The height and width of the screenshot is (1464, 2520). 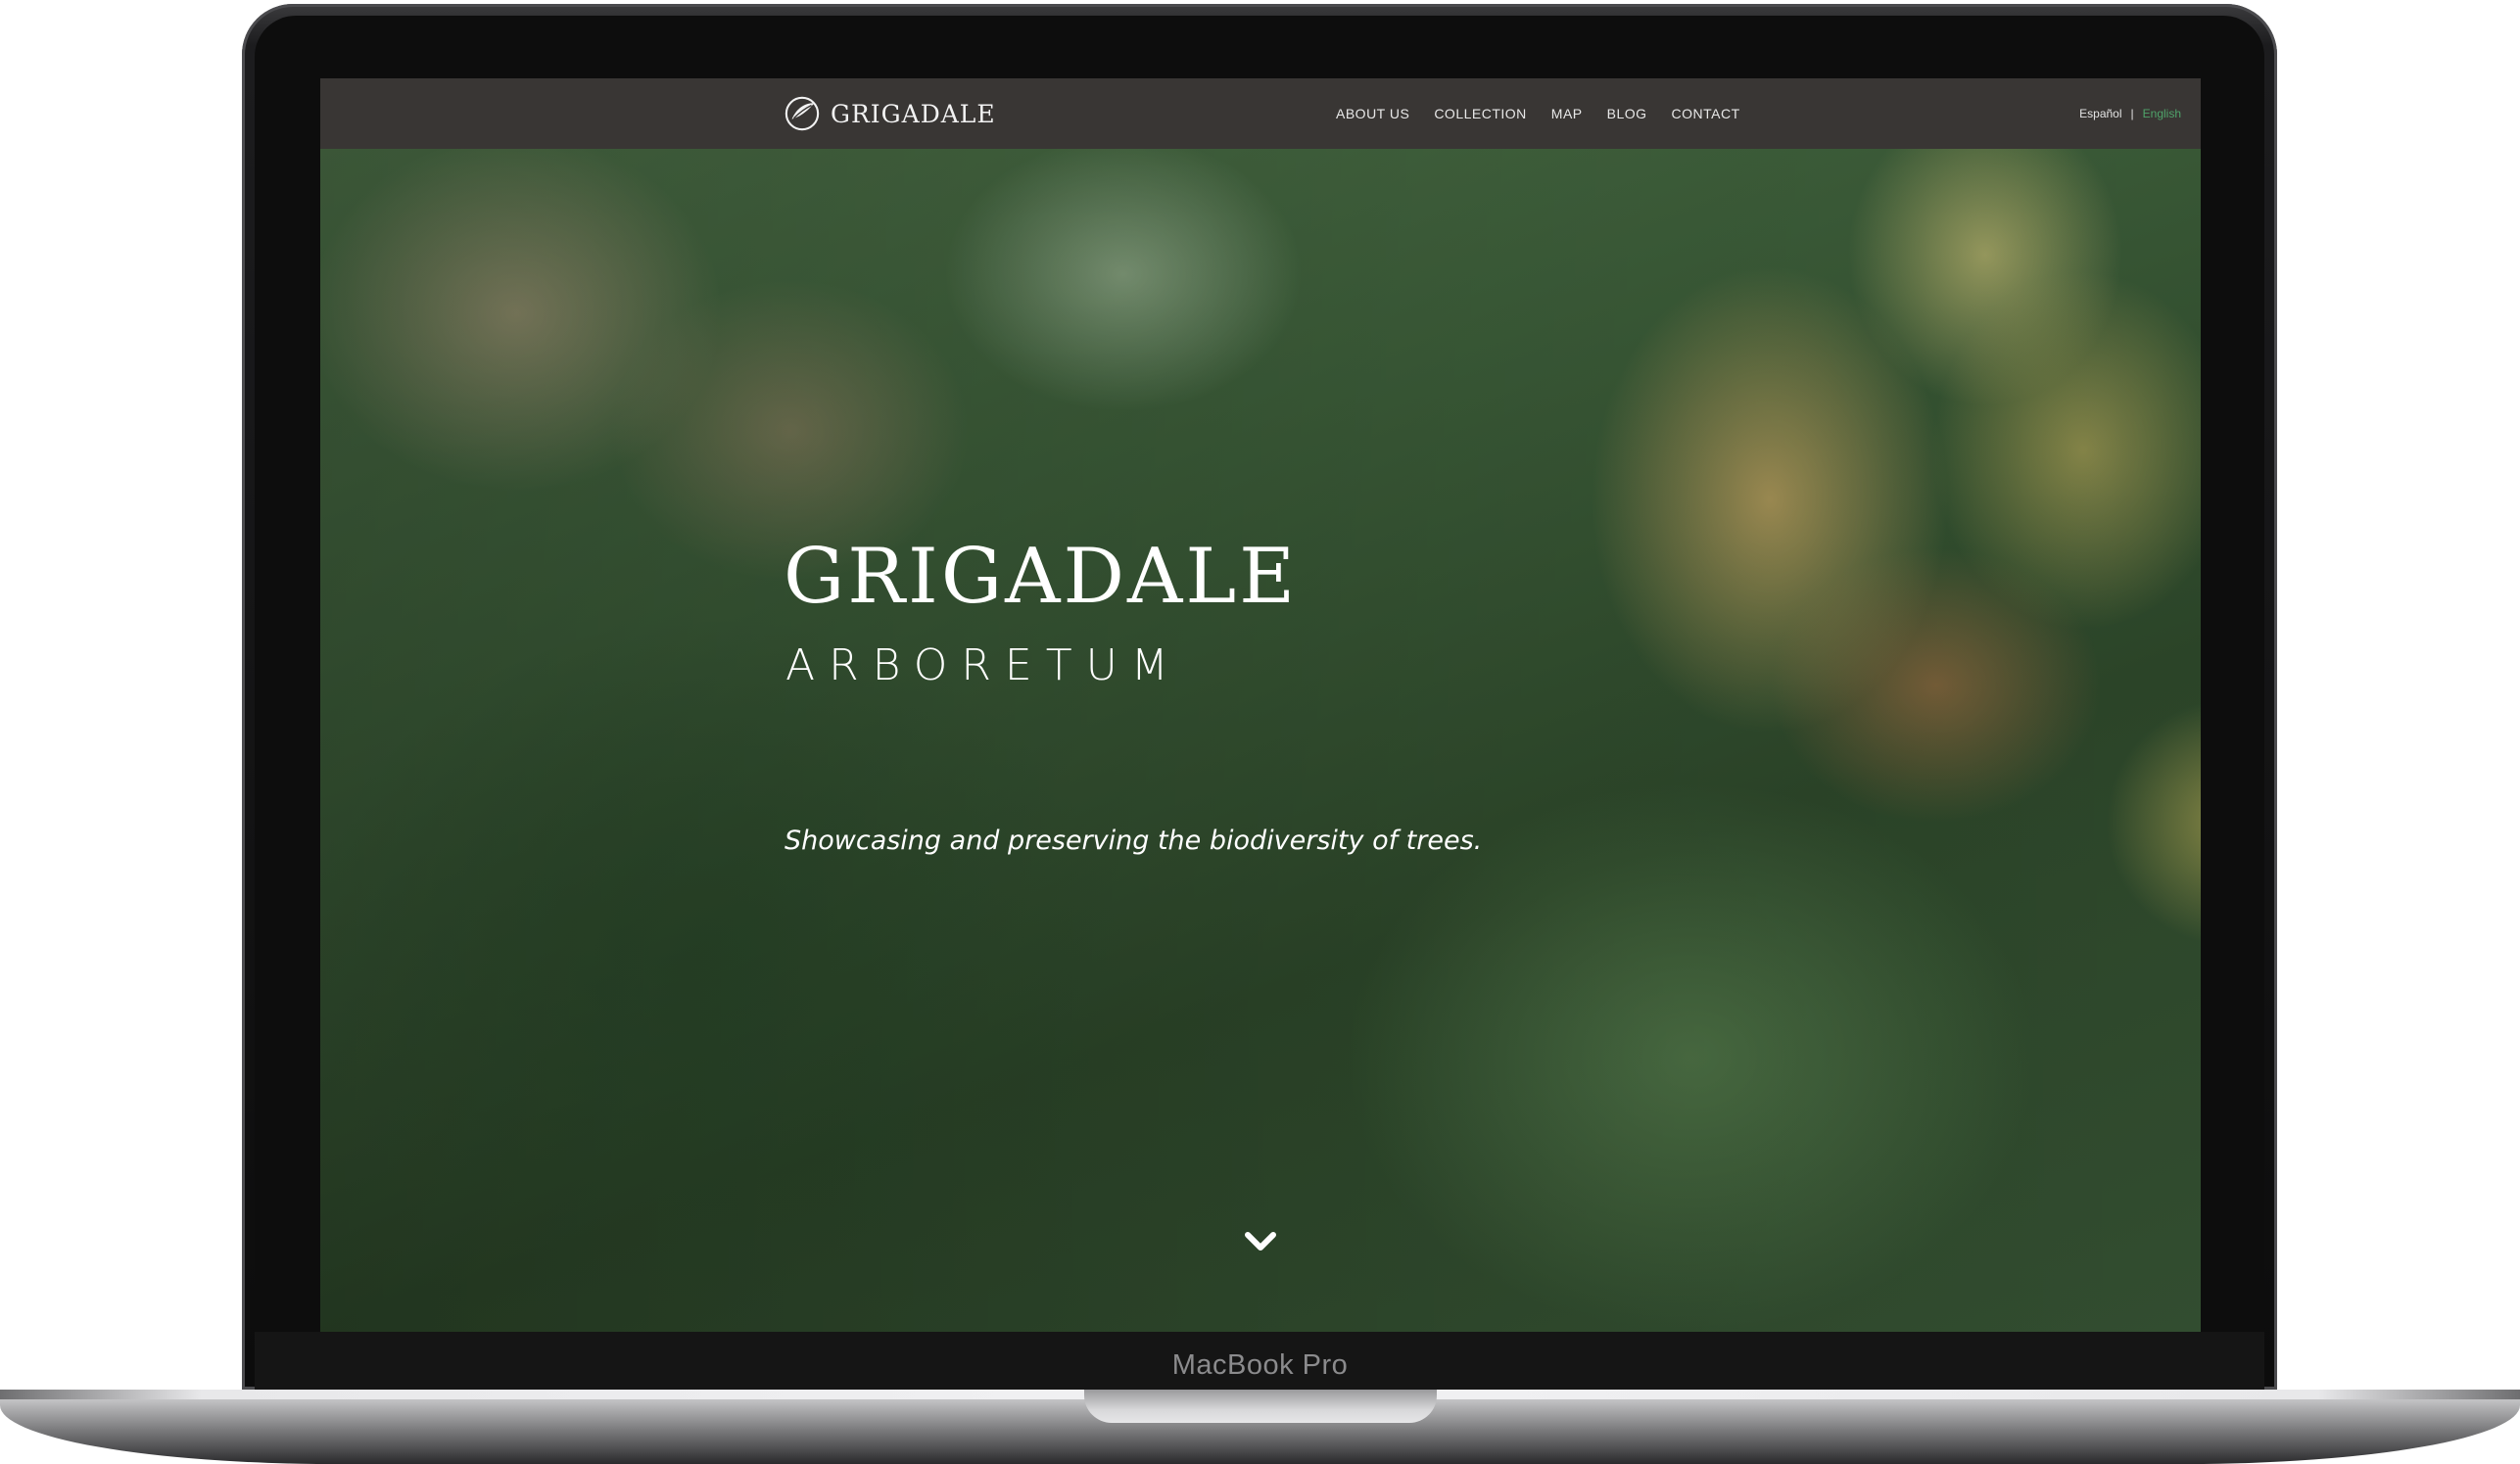 What do you see at coordinates (1260, 1242) in the screenshot?
I see `chevron-down-icon` at bounding box center [1260, 1242].